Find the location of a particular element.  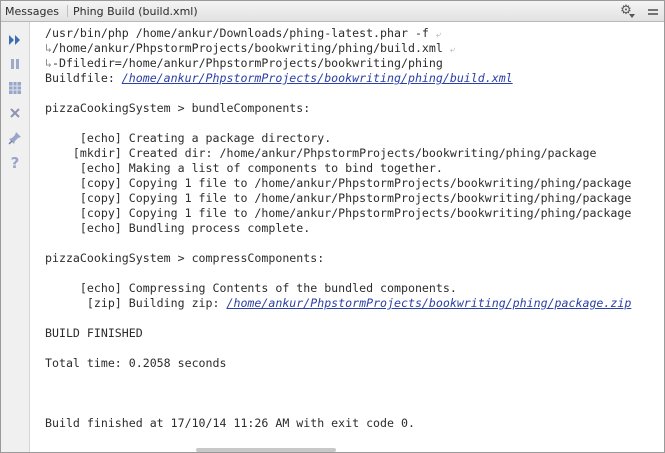

close-icon is located at coordinates (15, 113).